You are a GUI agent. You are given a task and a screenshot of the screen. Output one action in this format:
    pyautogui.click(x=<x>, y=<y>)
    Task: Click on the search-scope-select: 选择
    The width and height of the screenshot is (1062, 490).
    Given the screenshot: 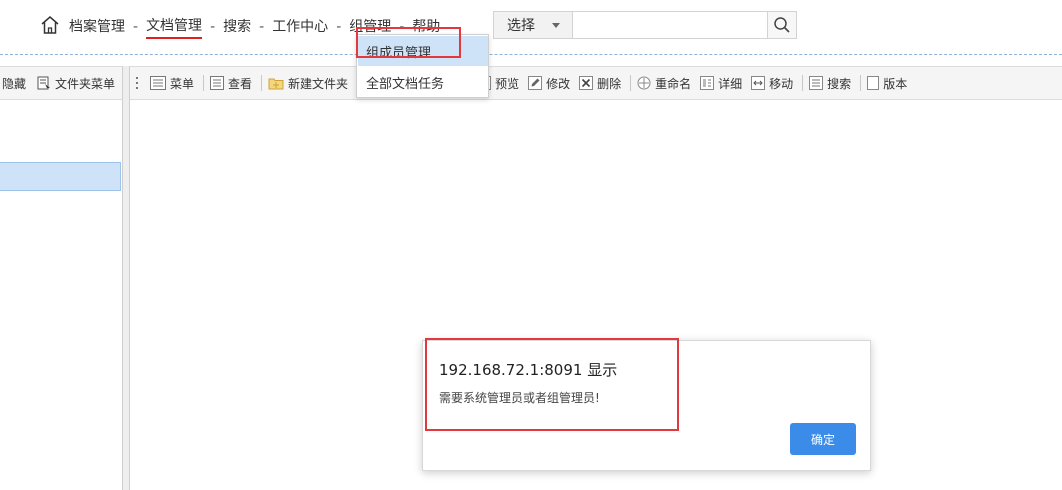 What is the action you would take?
    pyautogui.click(x=533, y=25)
    